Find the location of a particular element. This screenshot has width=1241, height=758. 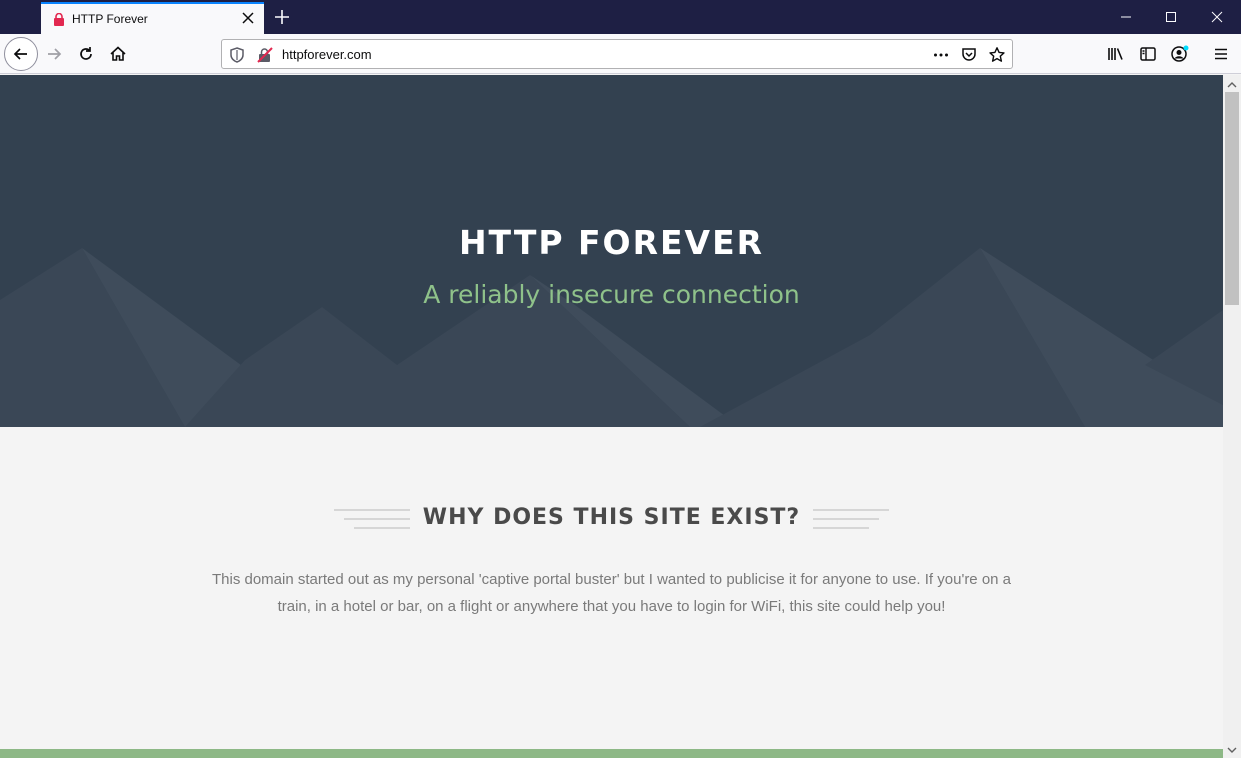

back-arrow-icon is located at coordinates (20, 54).